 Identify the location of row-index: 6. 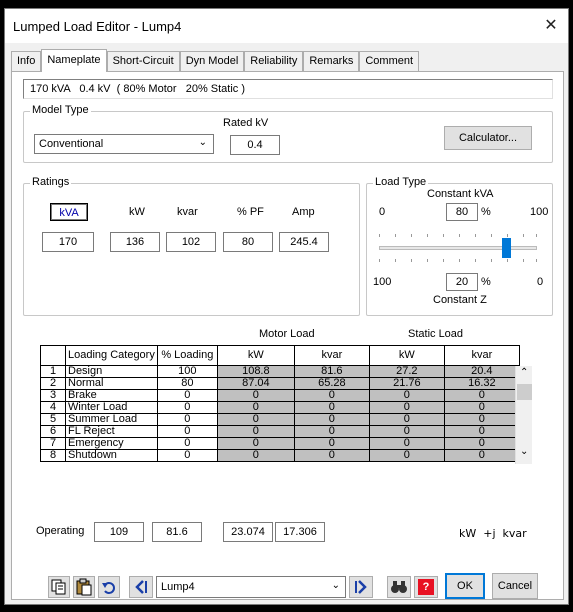
(53, 431).